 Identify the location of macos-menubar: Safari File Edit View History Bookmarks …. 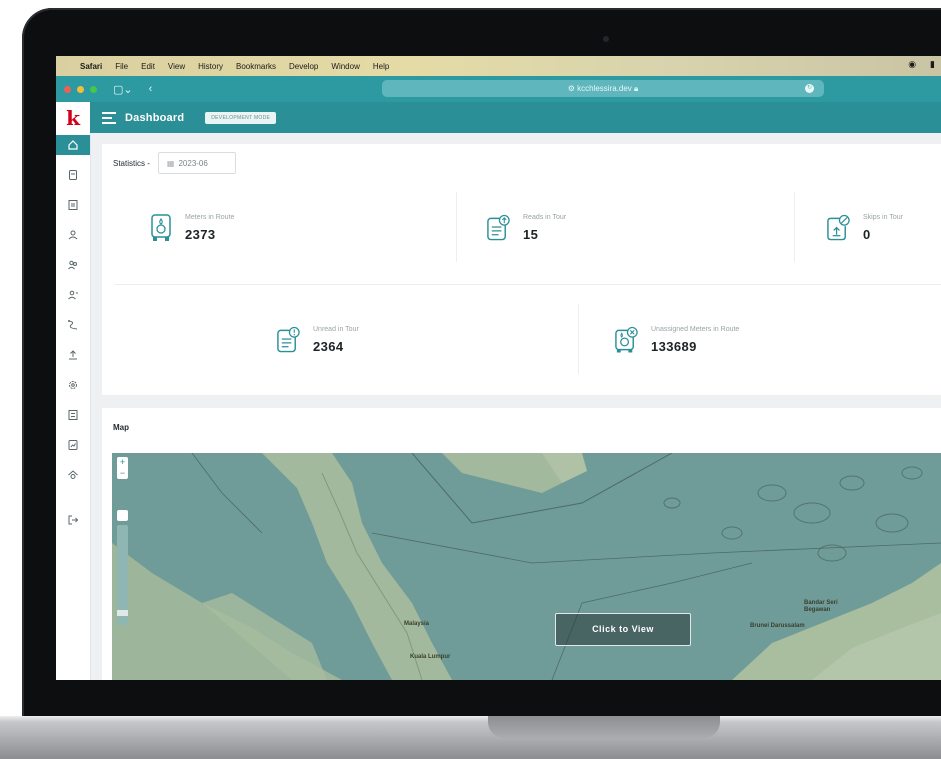
(498, 66).